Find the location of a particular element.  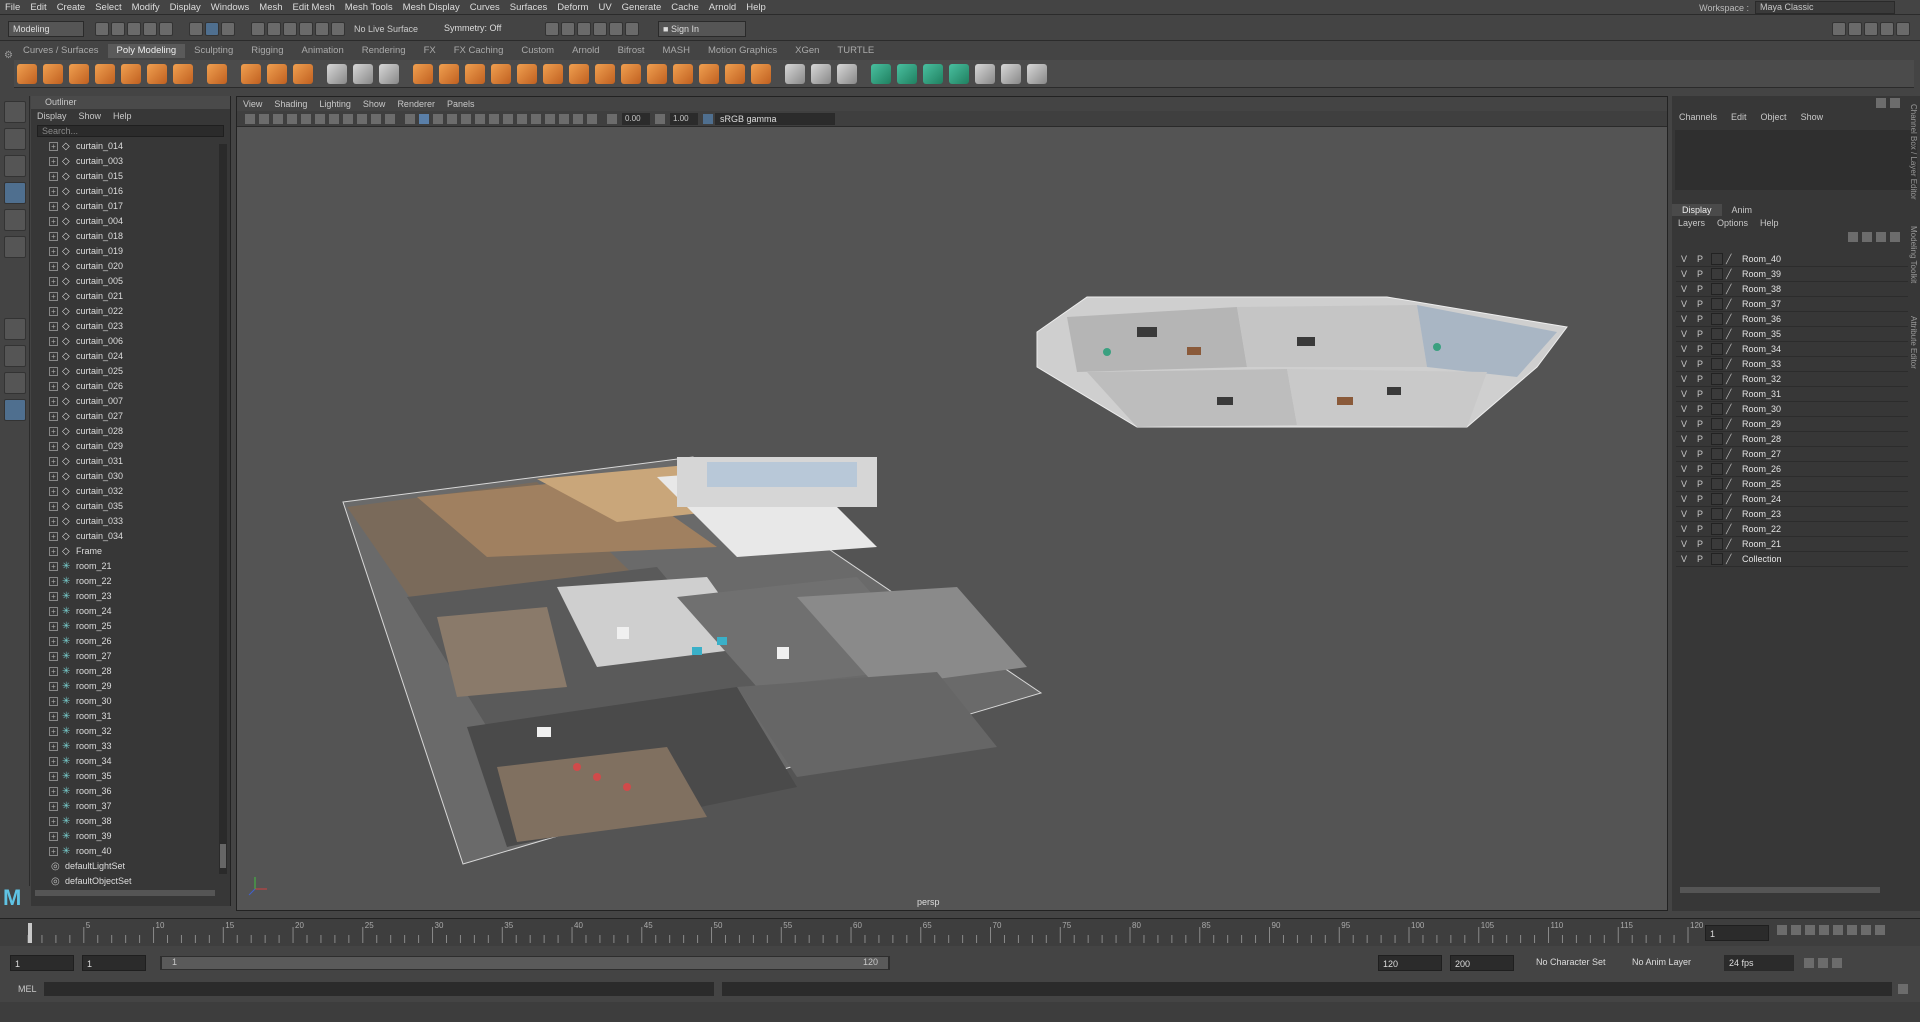

move-layer-up-icon is located at coordinates (1853, 237).